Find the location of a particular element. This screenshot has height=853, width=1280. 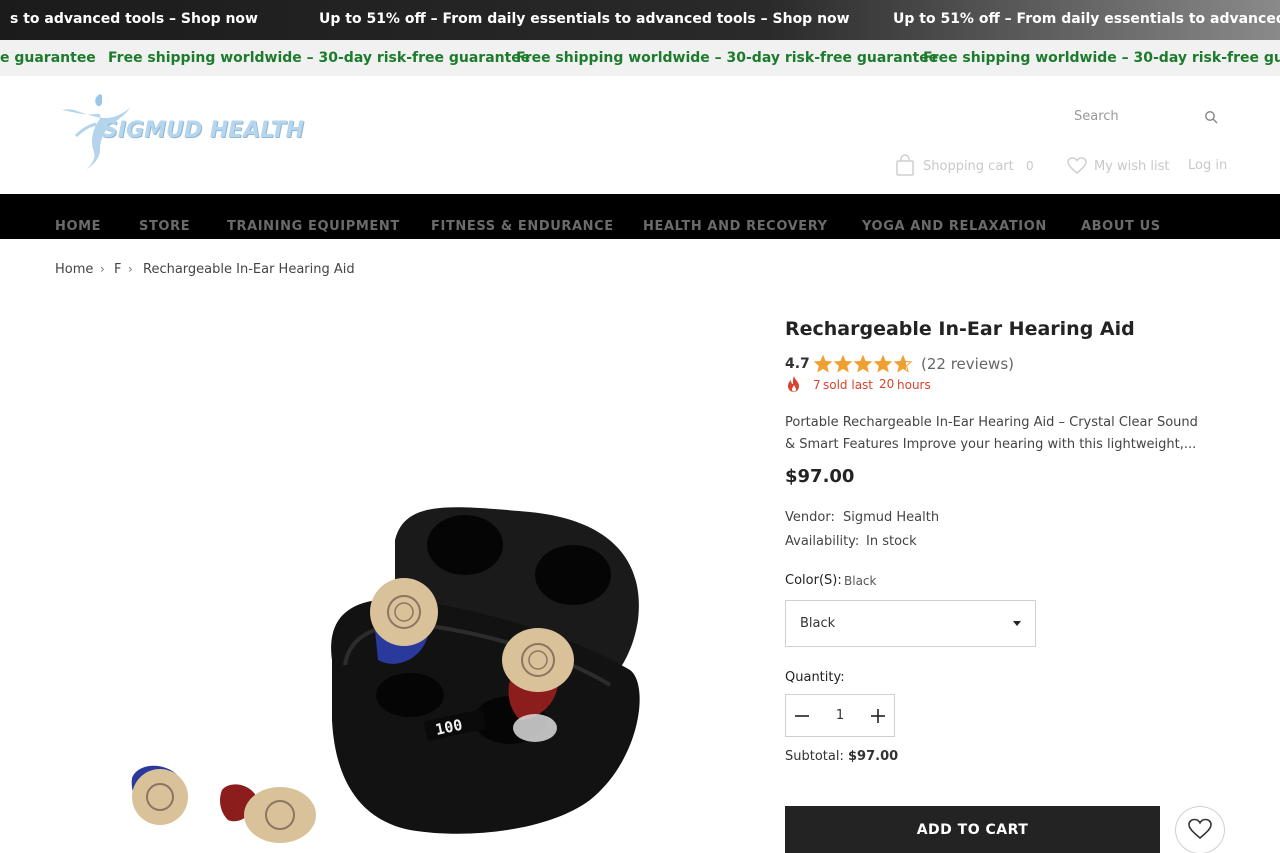

quantity-label: Quantity: is located at coordinates (815, 677).